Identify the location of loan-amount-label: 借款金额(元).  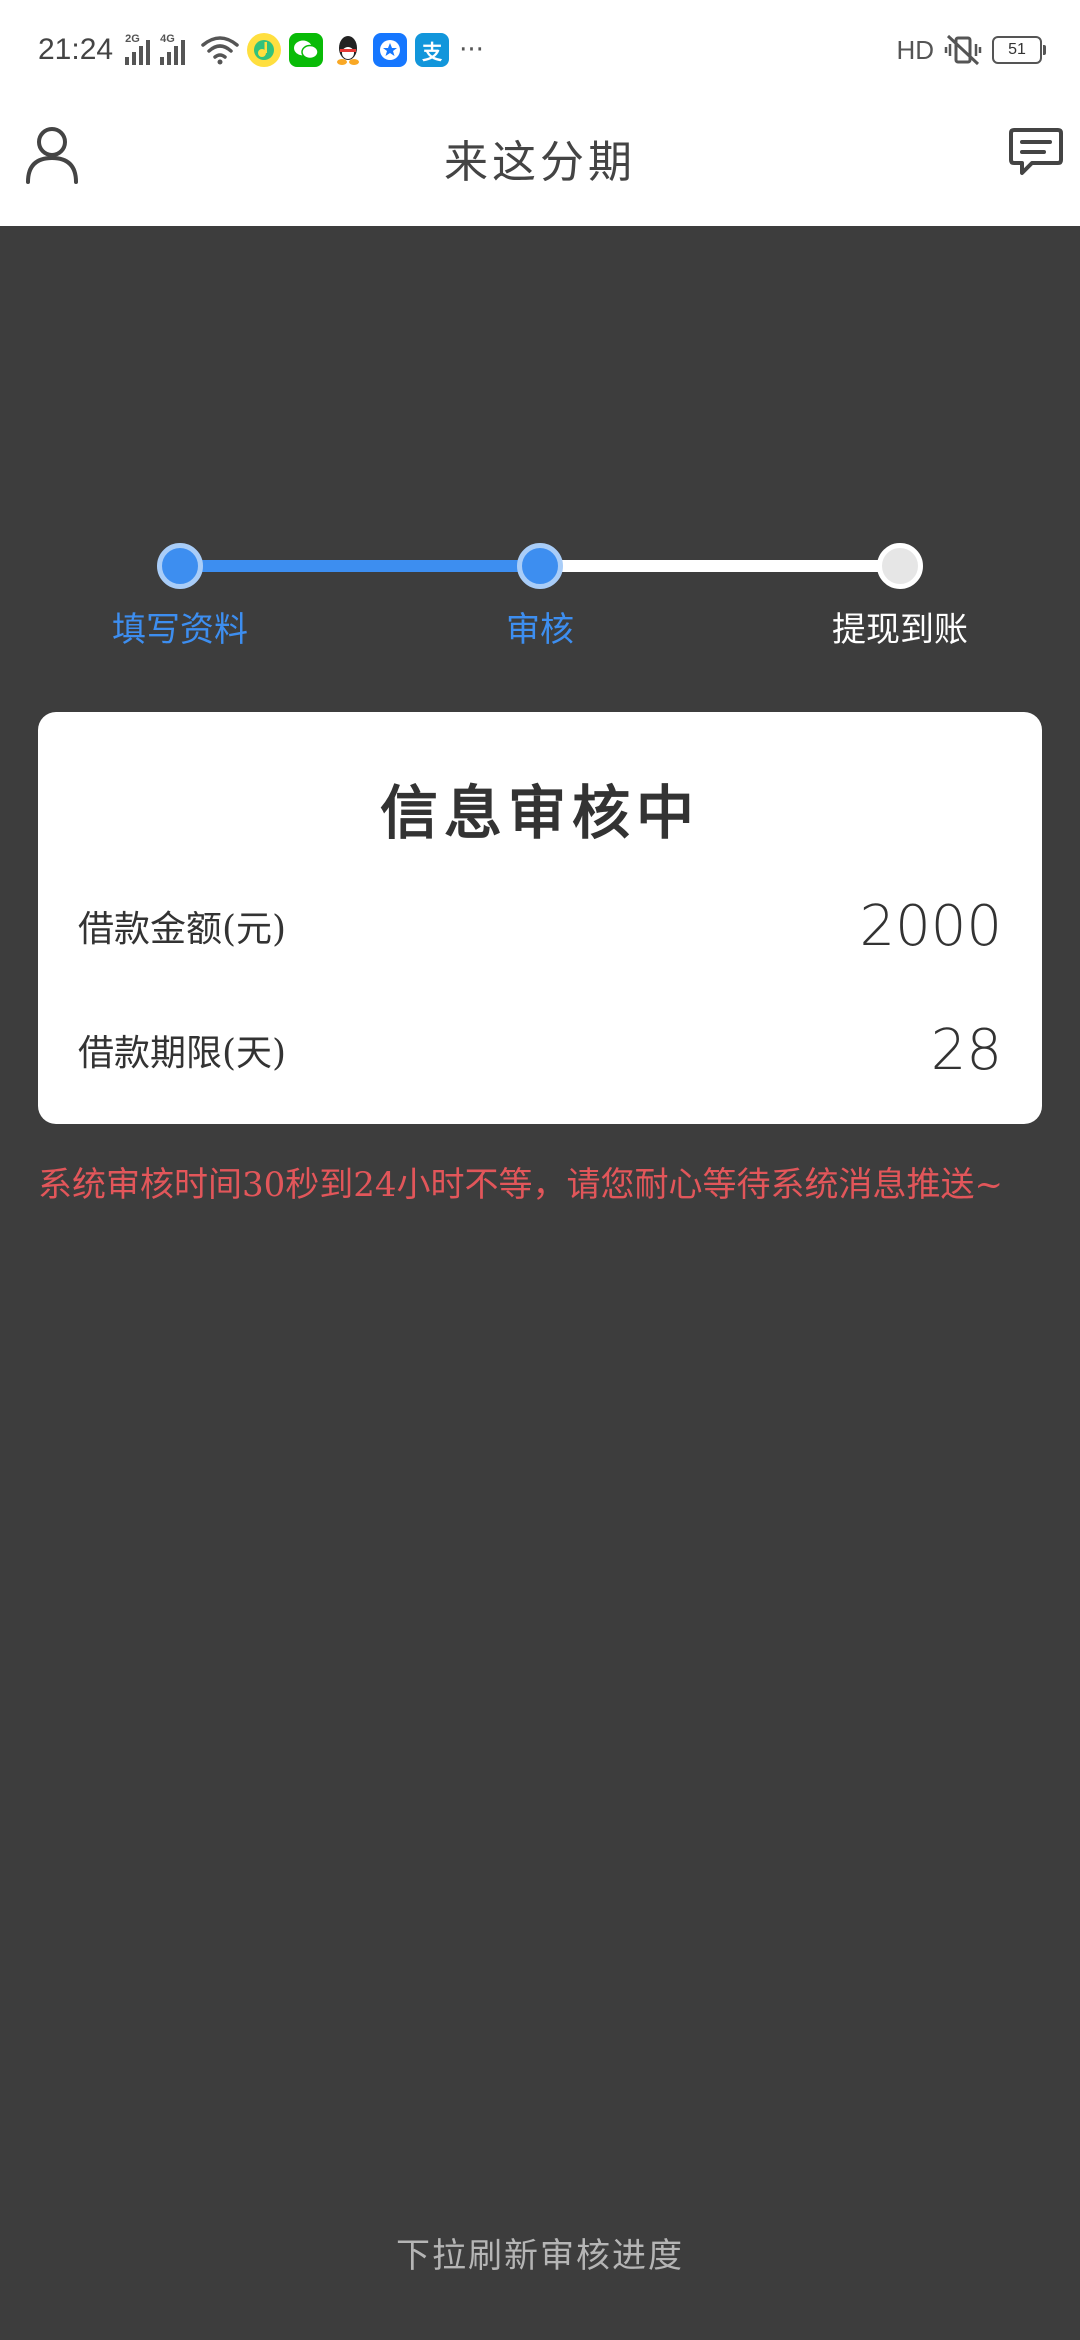
(182, 929).